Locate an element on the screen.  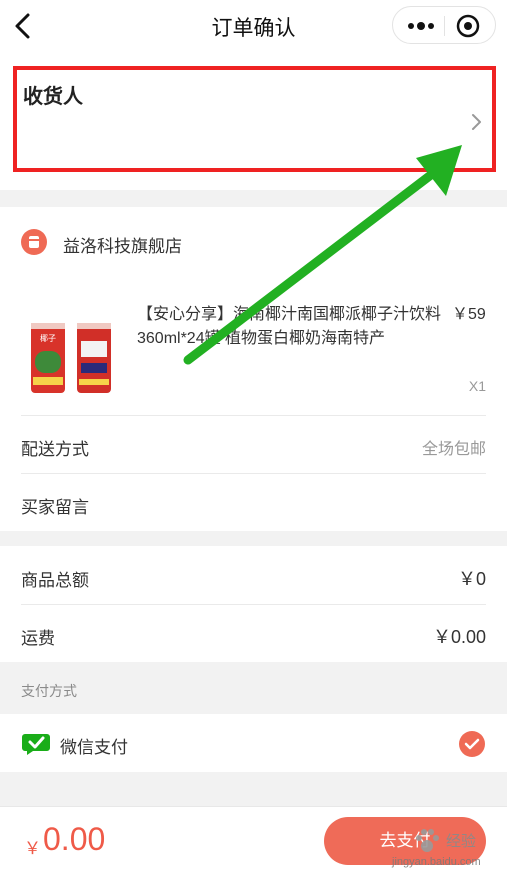
product-price: ￥59 is located at coordinates (469, 314).